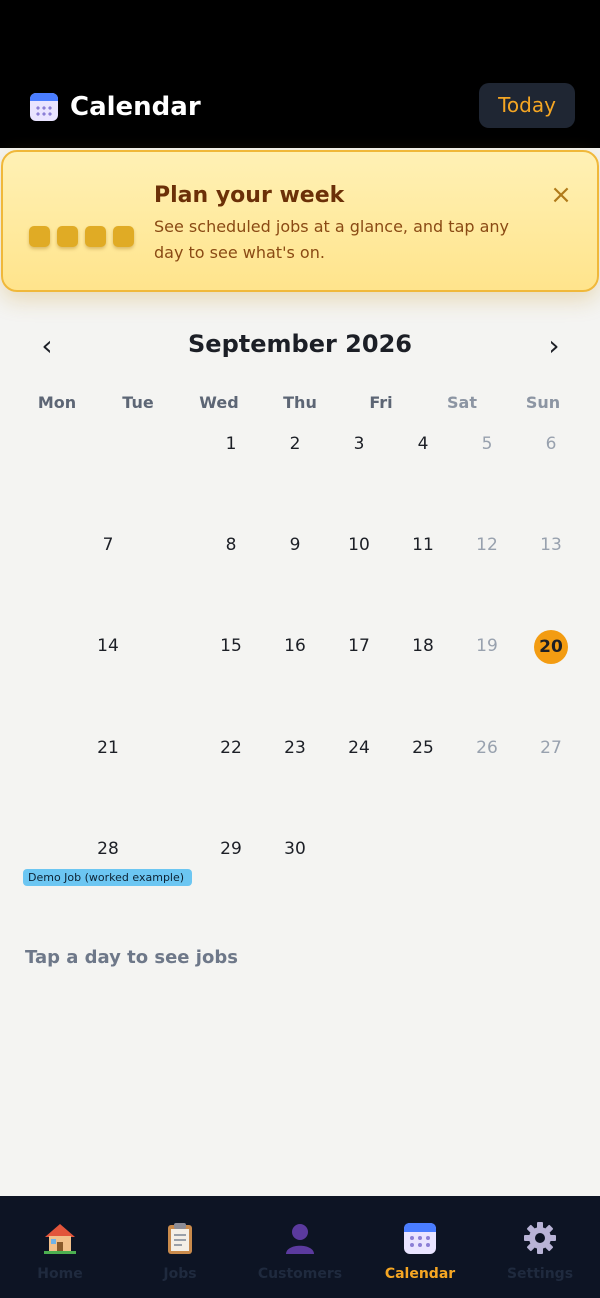 The height and width of the screenshot is (1298, 600). Describe the element at coordinates (231, 646) in the screenshot. I see `calendar-day: 15` at that location.